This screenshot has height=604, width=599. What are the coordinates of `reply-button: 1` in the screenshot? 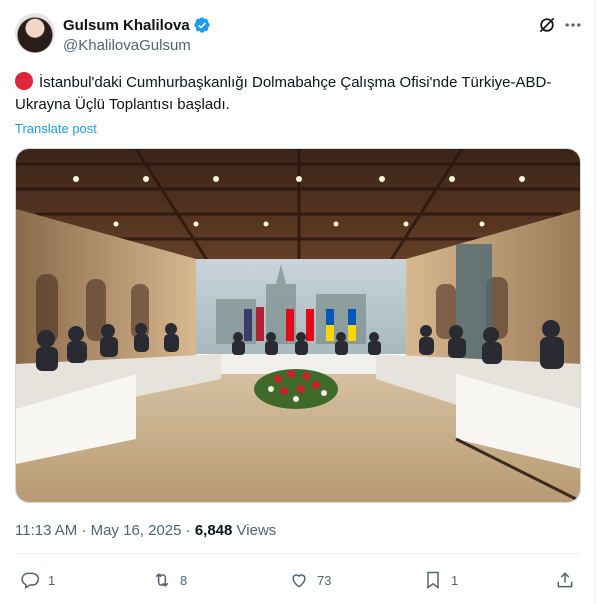 It's located at (37, 580).